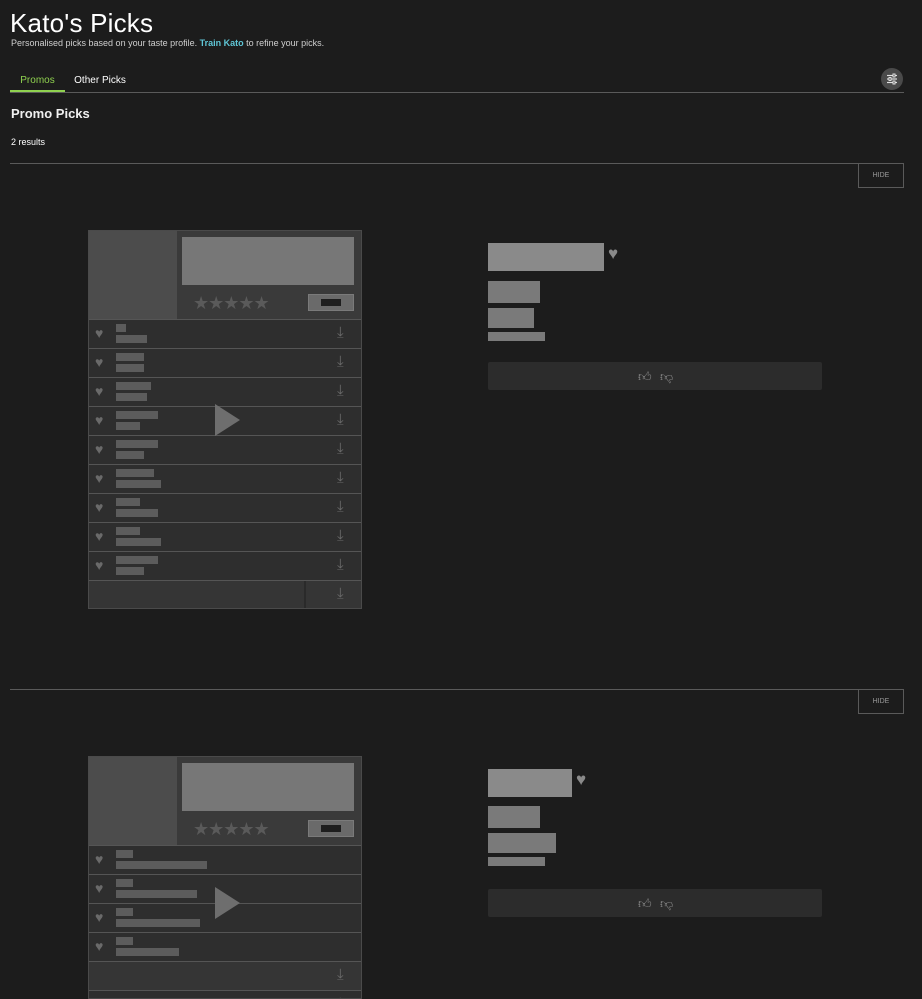 The image size is (922, 999). I want to click on results-count: 2 results, so click(28, 142).